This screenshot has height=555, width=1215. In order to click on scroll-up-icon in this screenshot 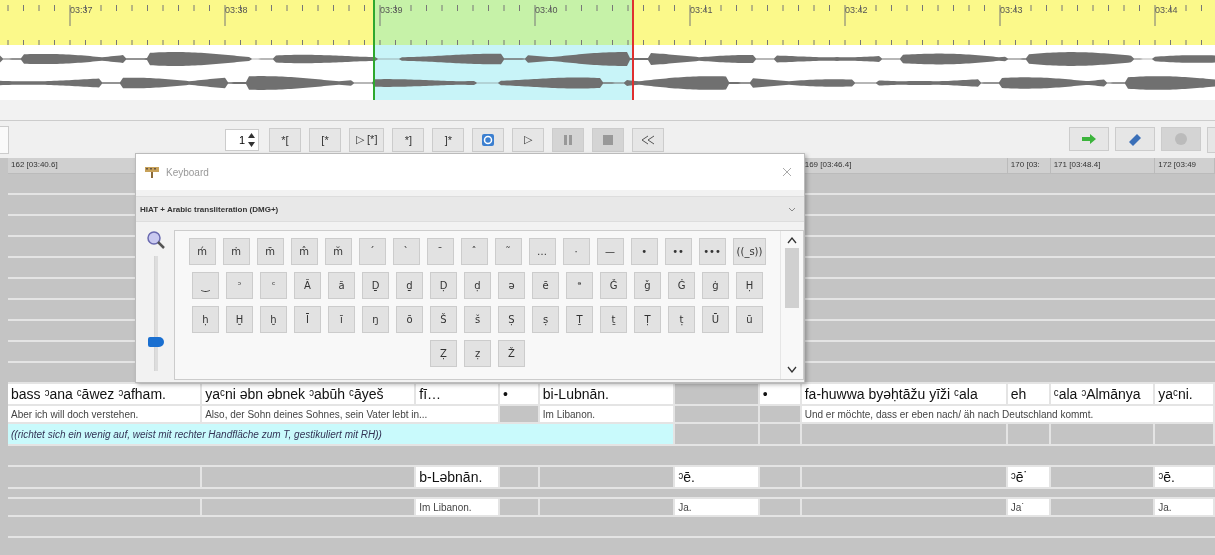, I will do `click(792, 240)`.